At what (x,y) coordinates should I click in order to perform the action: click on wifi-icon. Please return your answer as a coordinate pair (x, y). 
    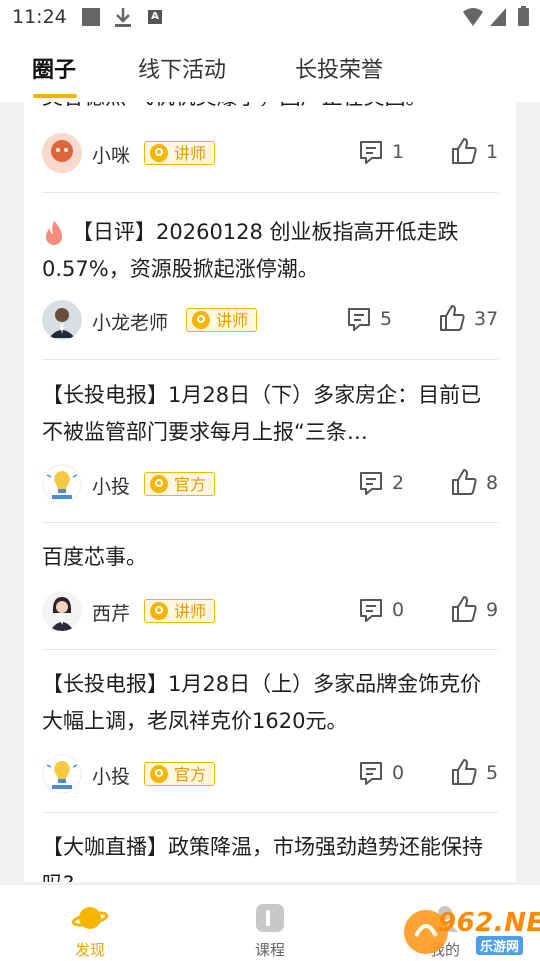
    Looking at the image, I should click on (473, 17).